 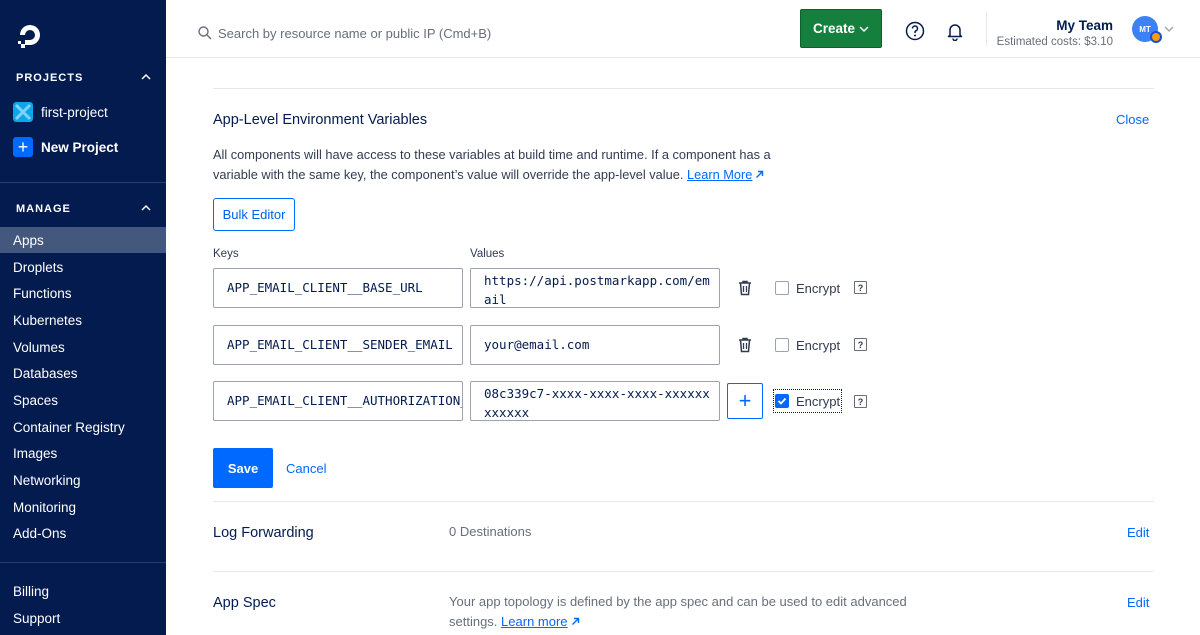 I want to click on sidebar-item-support: Support, so click(x=83, y=618).